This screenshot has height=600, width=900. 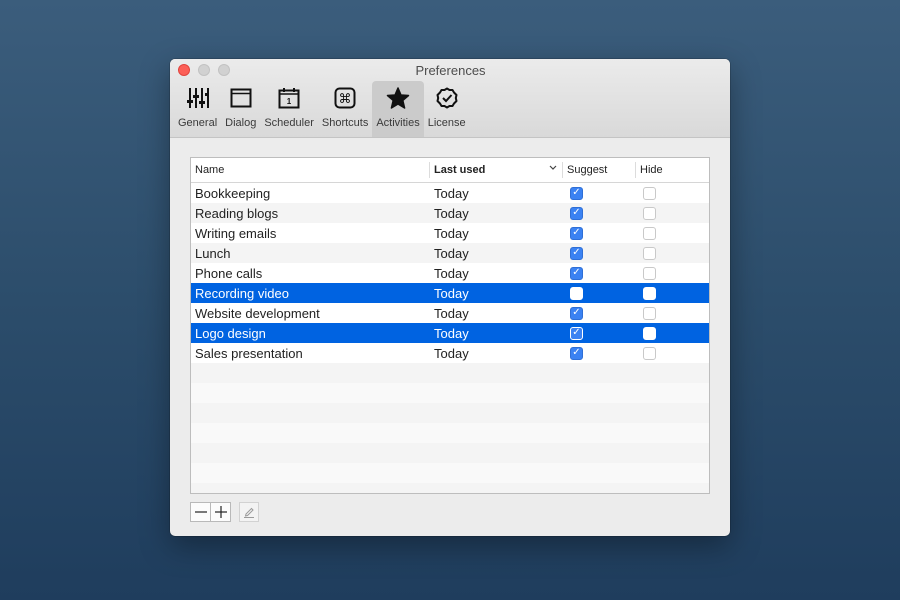 What do you see at coordinates (553, 168) in the screenshot?
I see `chevron-down-icon` at bounding box center [553, 168].